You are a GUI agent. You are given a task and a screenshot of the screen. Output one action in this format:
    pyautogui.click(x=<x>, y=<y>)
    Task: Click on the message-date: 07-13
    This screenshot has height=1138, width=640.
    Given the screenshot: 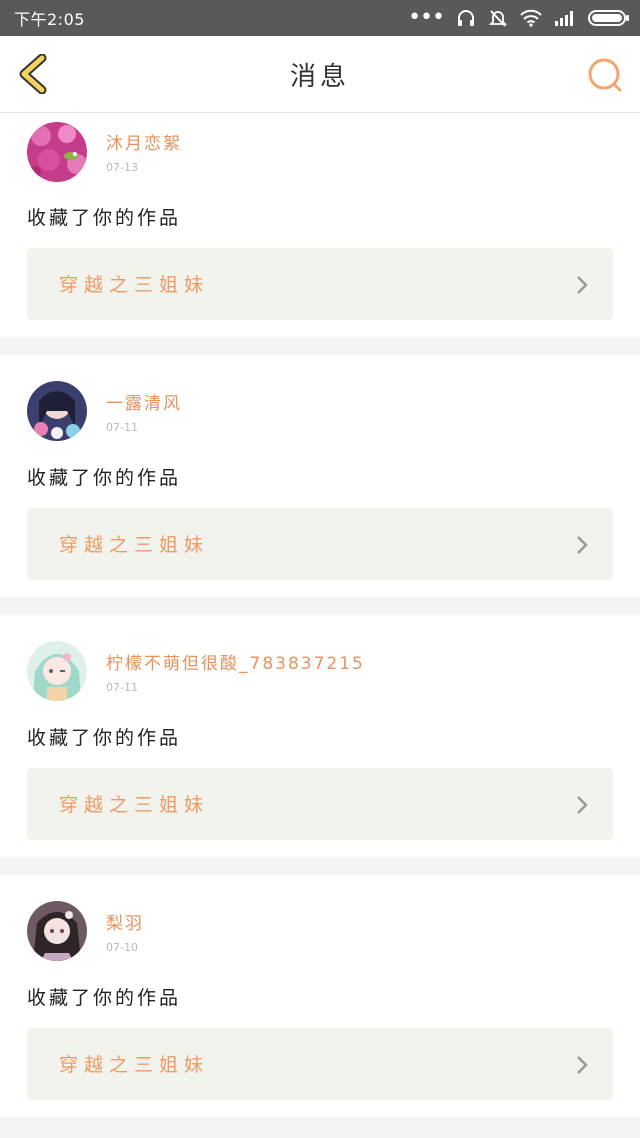 What is the action you would take?
    pyautogui.click(x=122, y=167)
    